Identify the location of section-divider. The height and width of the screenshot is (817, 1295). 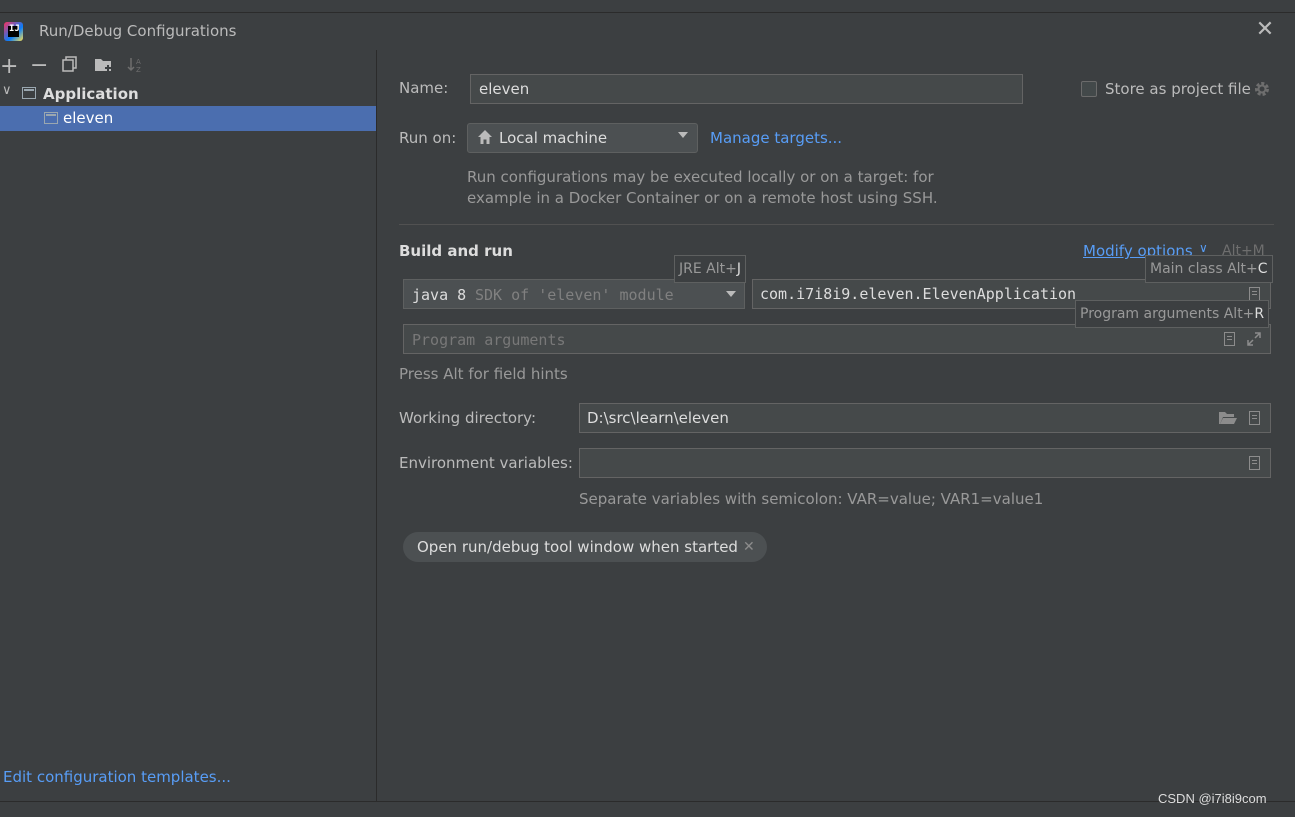
(836, 224).